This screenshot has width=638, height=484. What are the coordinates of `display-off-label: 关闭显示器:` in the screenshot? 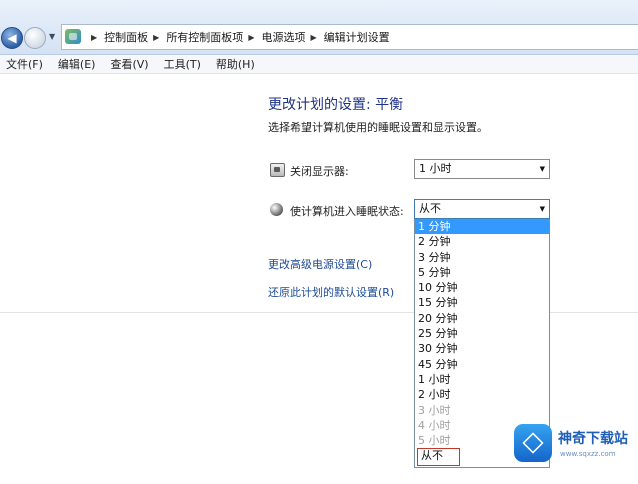 It's located at (319, 171).